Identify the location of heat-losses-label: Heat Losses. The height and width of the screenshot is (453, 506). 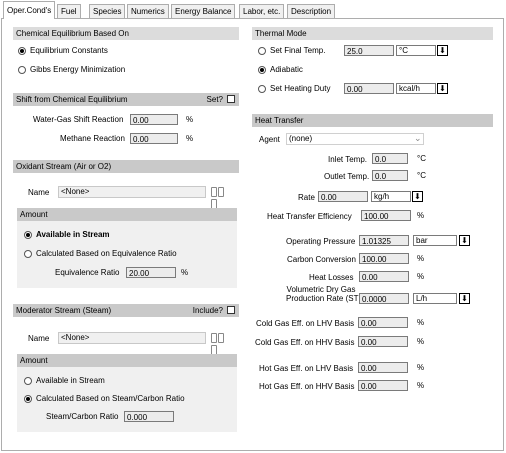
(331, 277).